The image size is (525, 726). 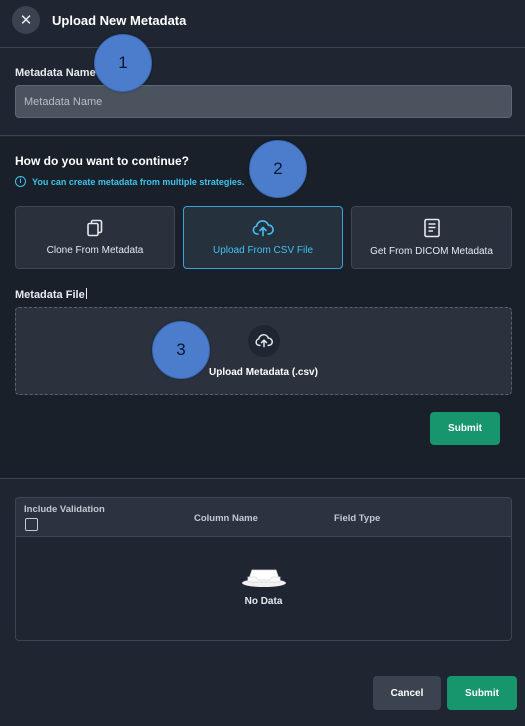 I want to click on metadata-name-input, so click(x=263, y=101).